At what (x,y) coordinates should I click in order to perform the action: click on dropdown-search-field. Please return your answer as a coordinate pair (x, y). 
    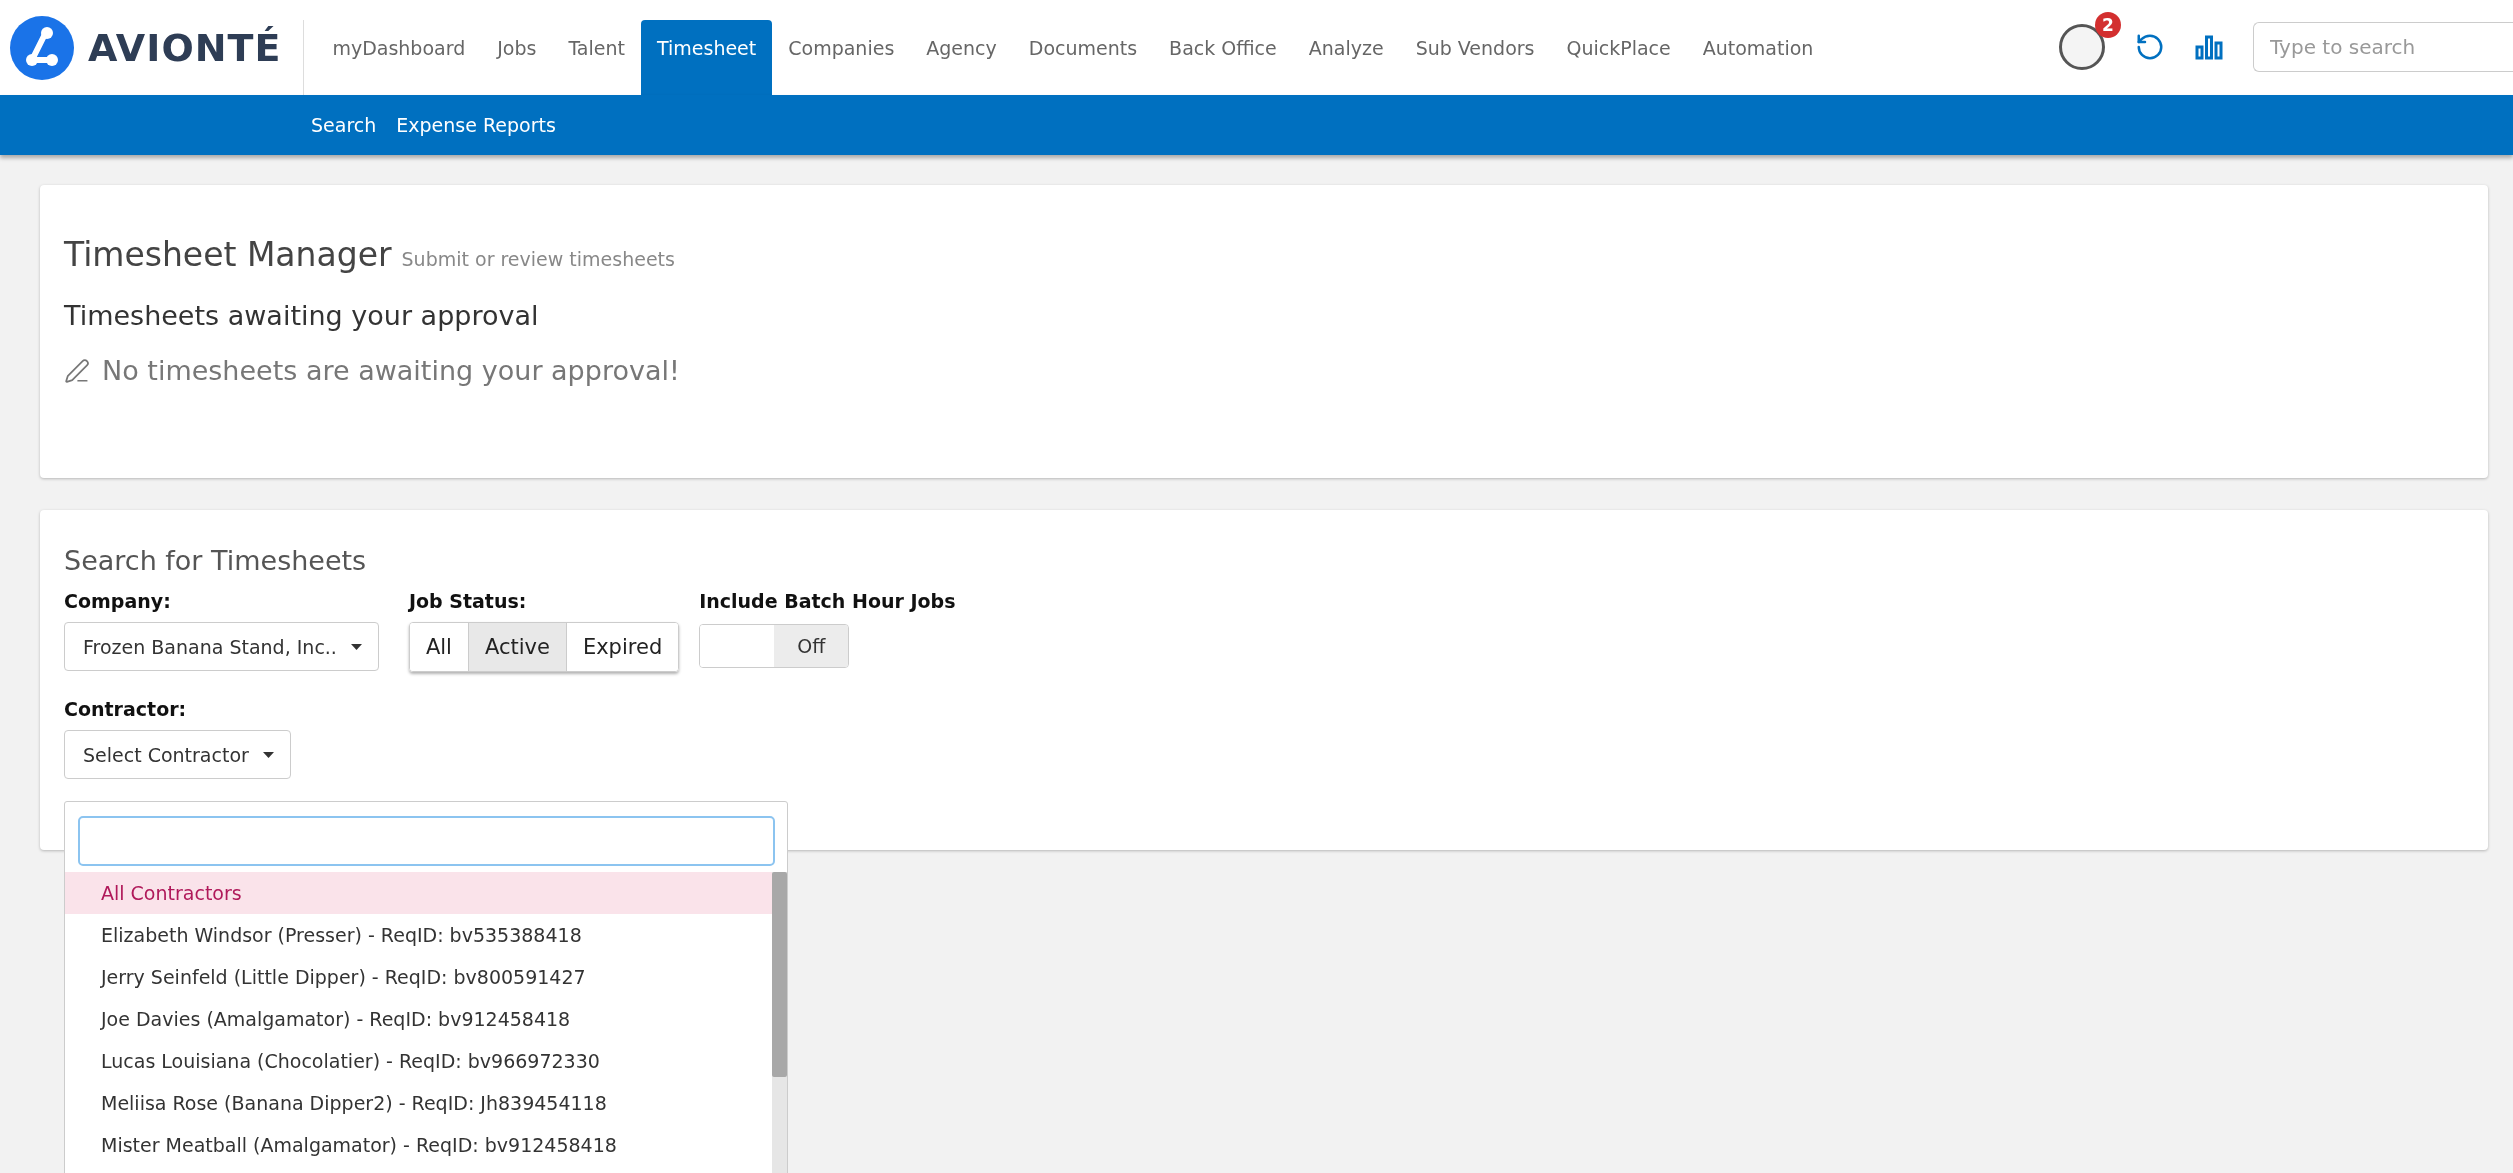
    Looking at the image, I should click on (426, 841).